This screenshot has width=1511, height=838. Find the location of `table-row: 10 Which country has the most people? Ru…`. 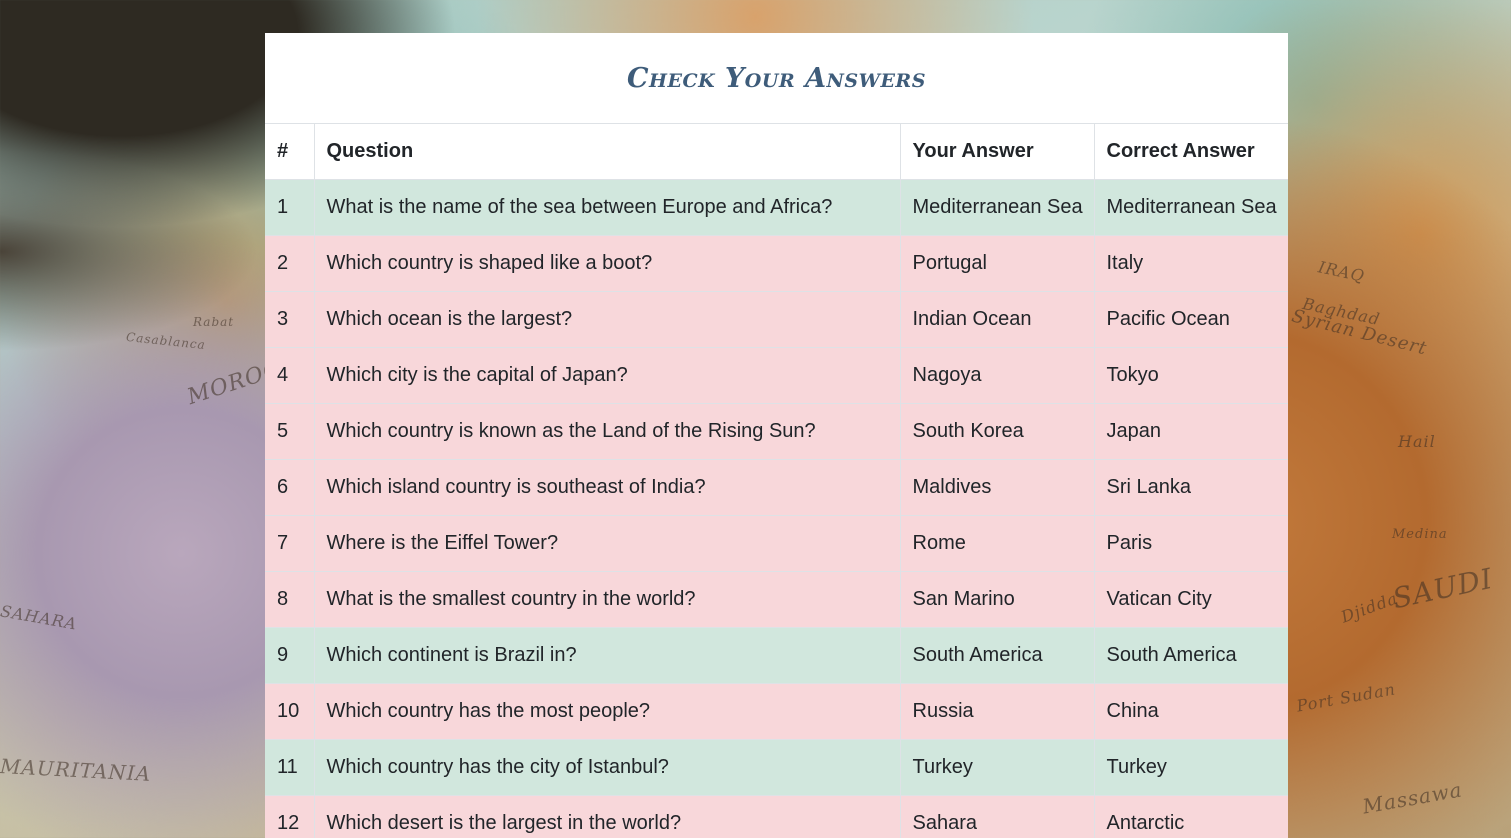

table-row: 10 Which country has the most people? Ru… is located at coordinates (776, 711).